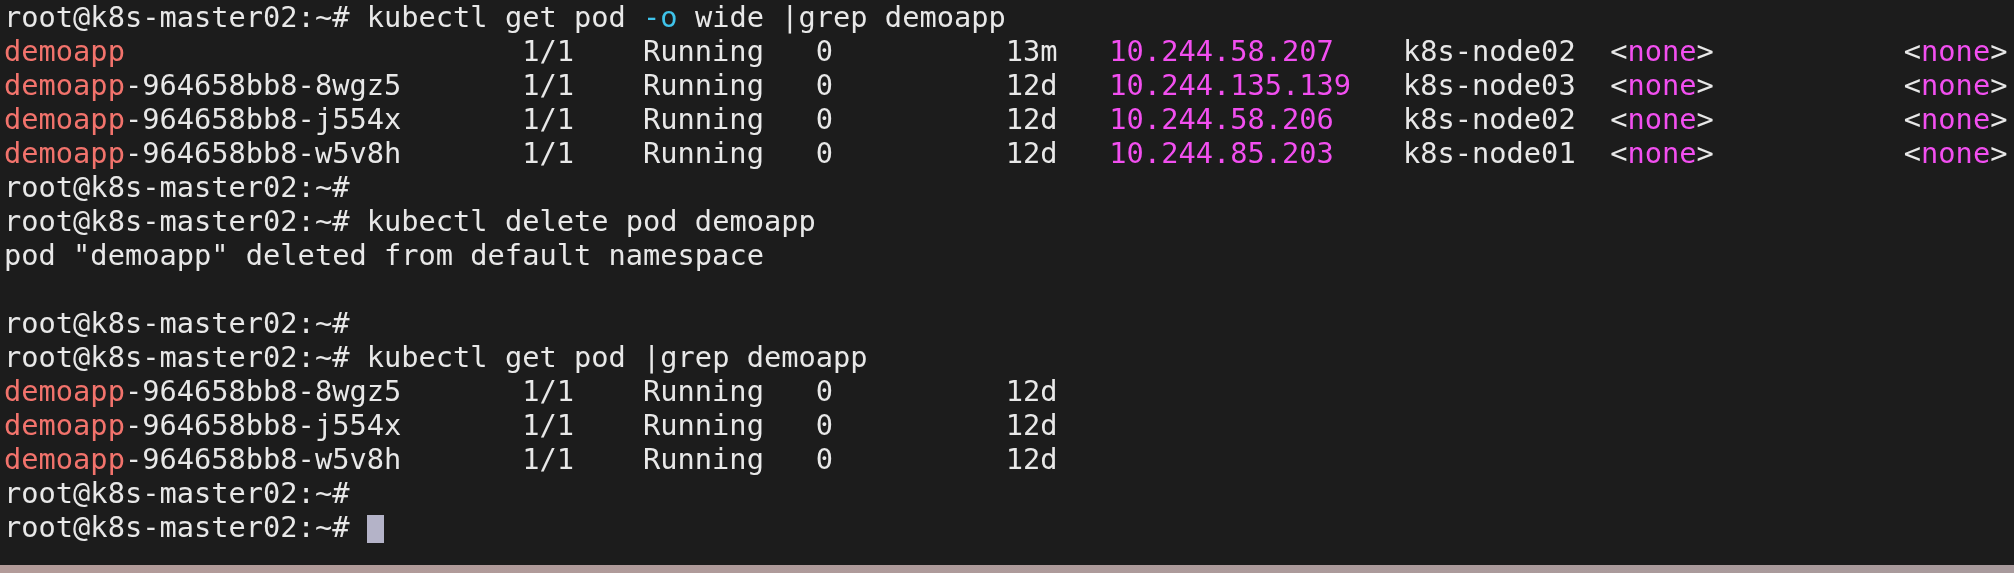  Describe the element at coordinates (1221, 51) in the screenshot. I see `pod-ip: 10.244.58.207` at that location.